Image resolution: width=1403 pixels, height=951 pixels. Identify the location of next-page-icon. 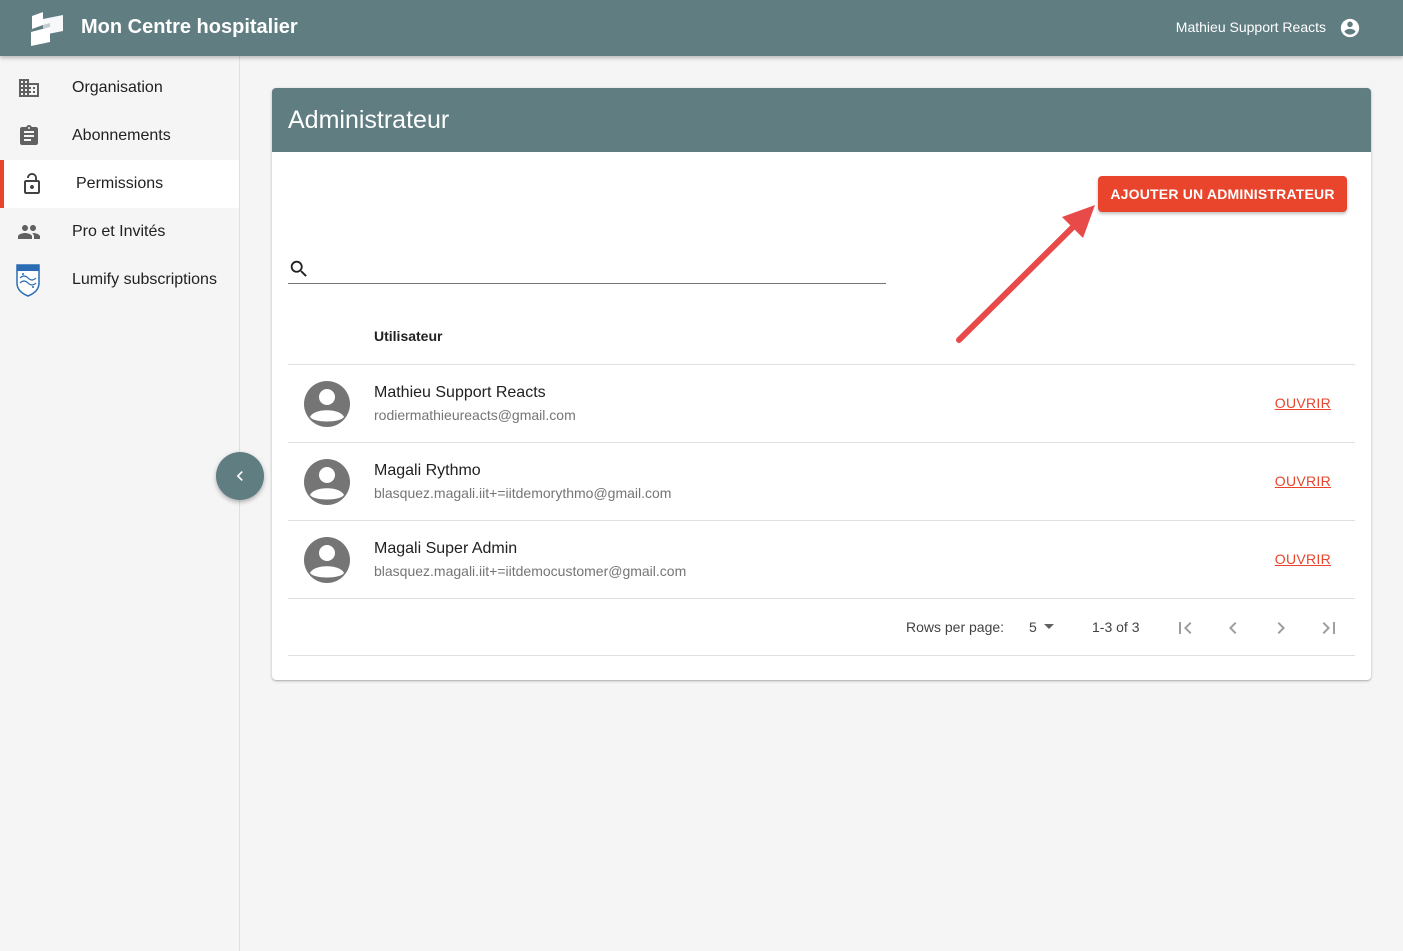
(1281, 628).